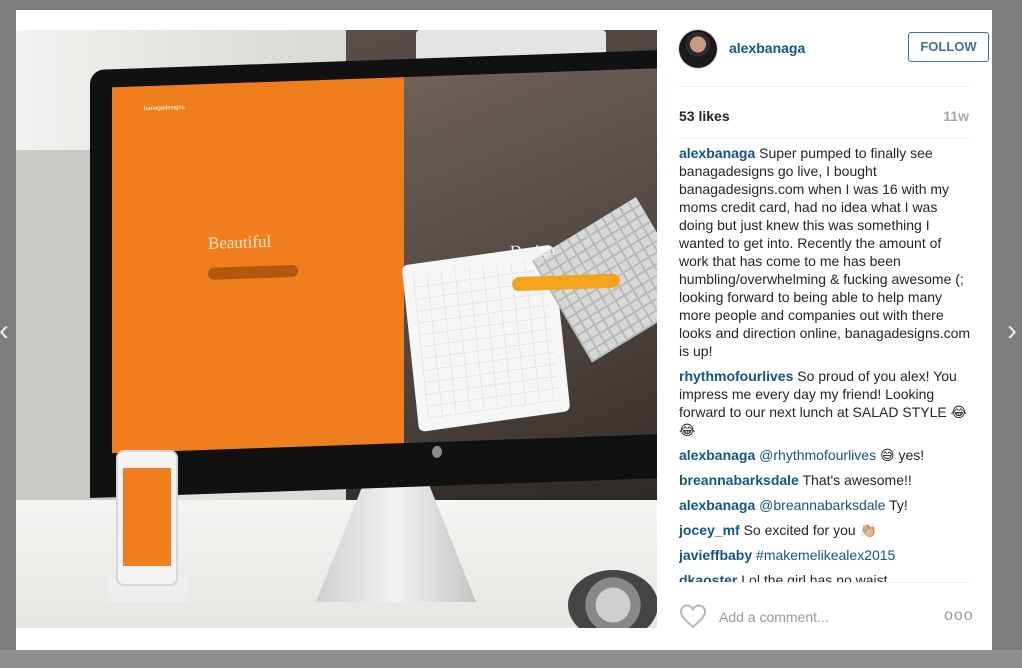 This screenshot has height=668, width=1022. Describe the element at coordinates (824, 582) in the screenshot. I see `footer-divider` at that location.